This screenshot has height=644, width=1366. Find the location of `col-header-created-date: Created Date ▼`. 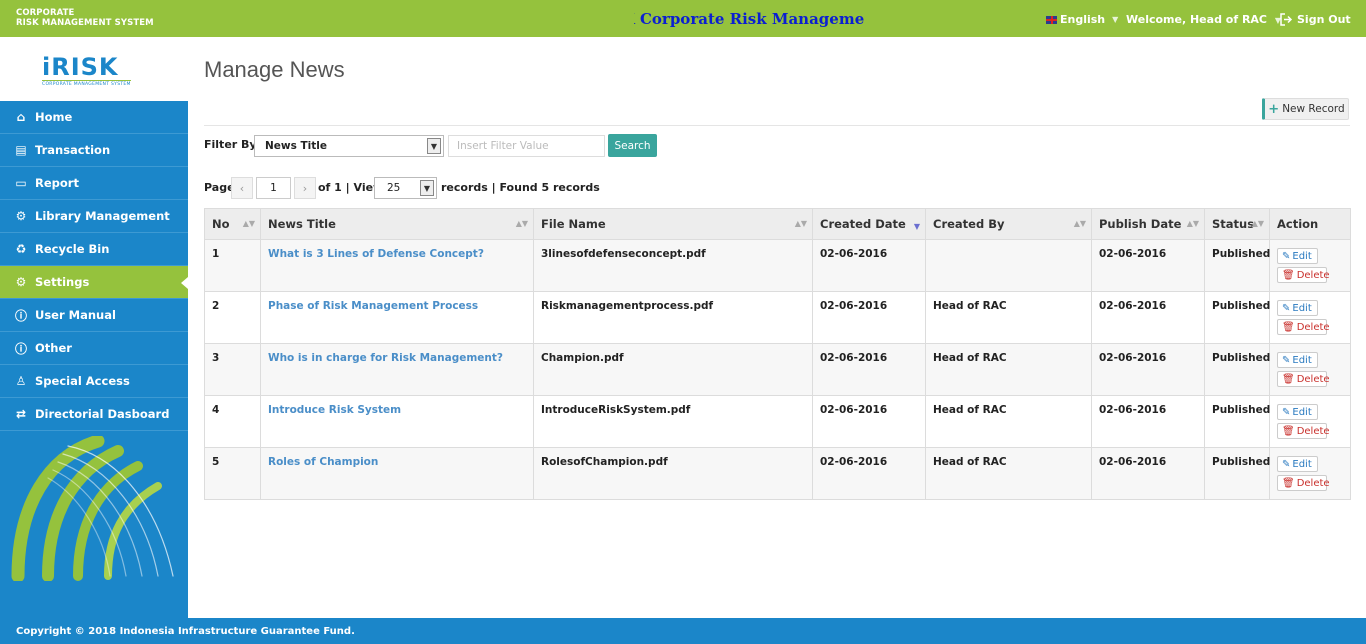

col-header-created-date: Created Date ▼ is located at coordinates (869, 224).